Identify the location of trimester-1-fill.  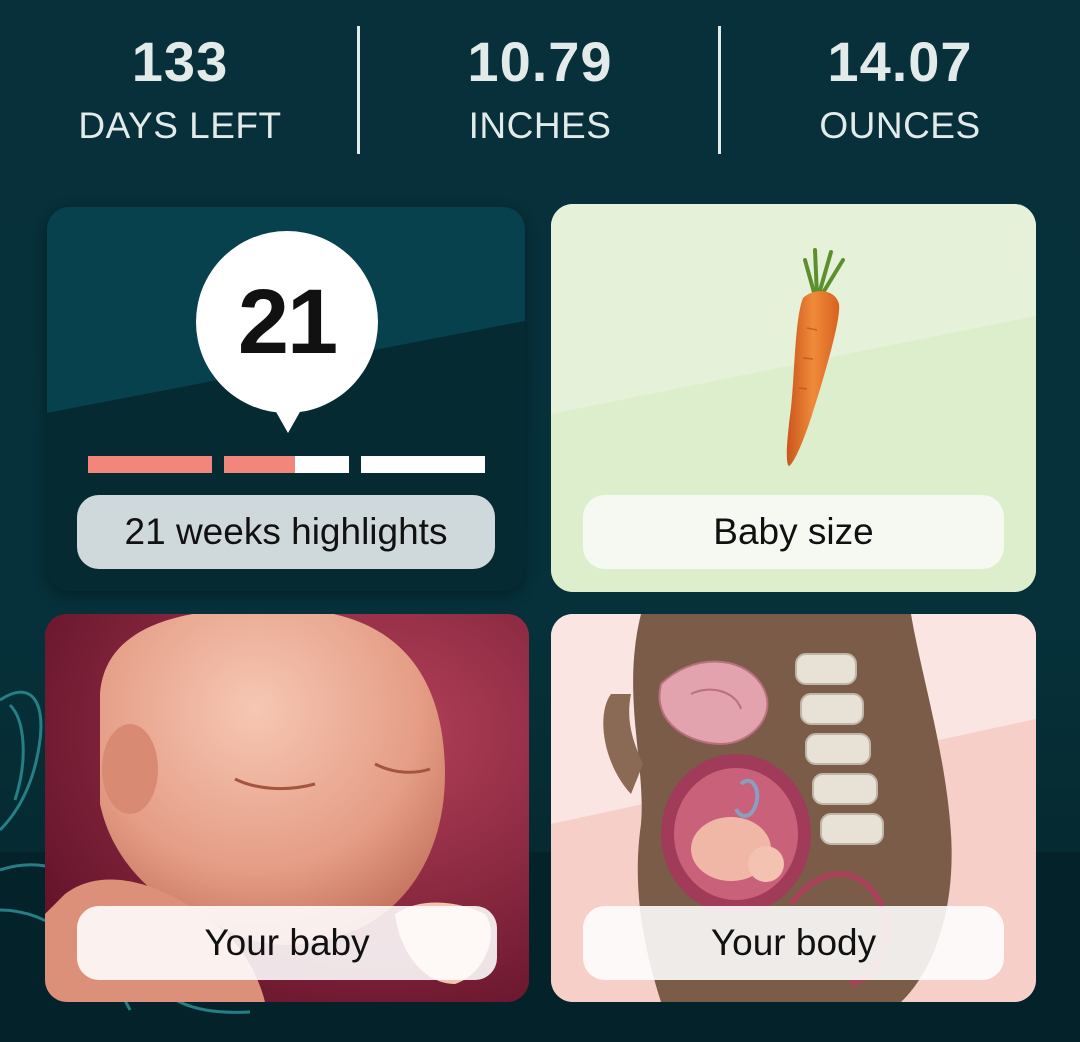
(150, 464).